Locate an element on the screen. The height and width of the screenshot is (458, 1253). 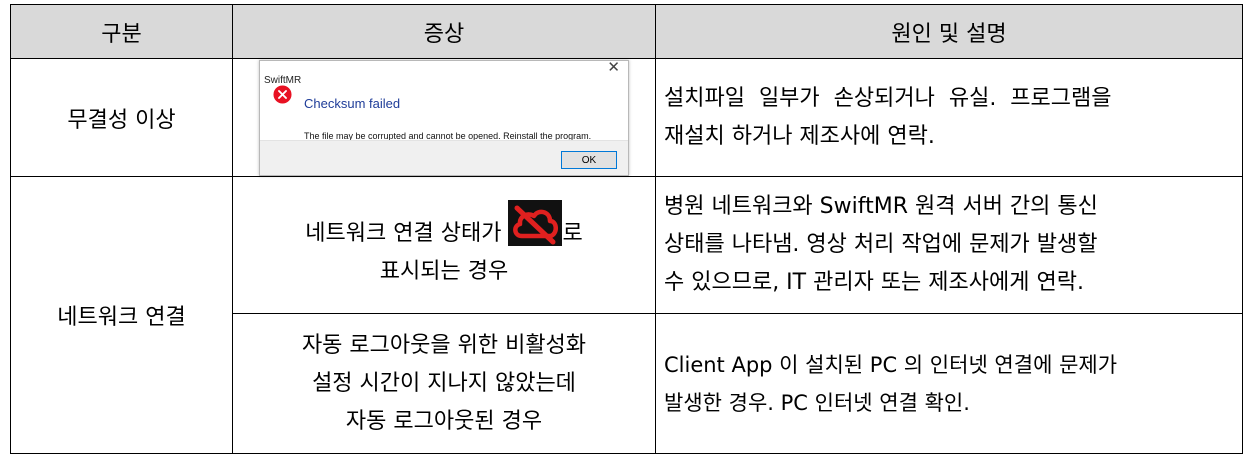
category-network: 네트워크 연결 is located at coordinates (121, 315).